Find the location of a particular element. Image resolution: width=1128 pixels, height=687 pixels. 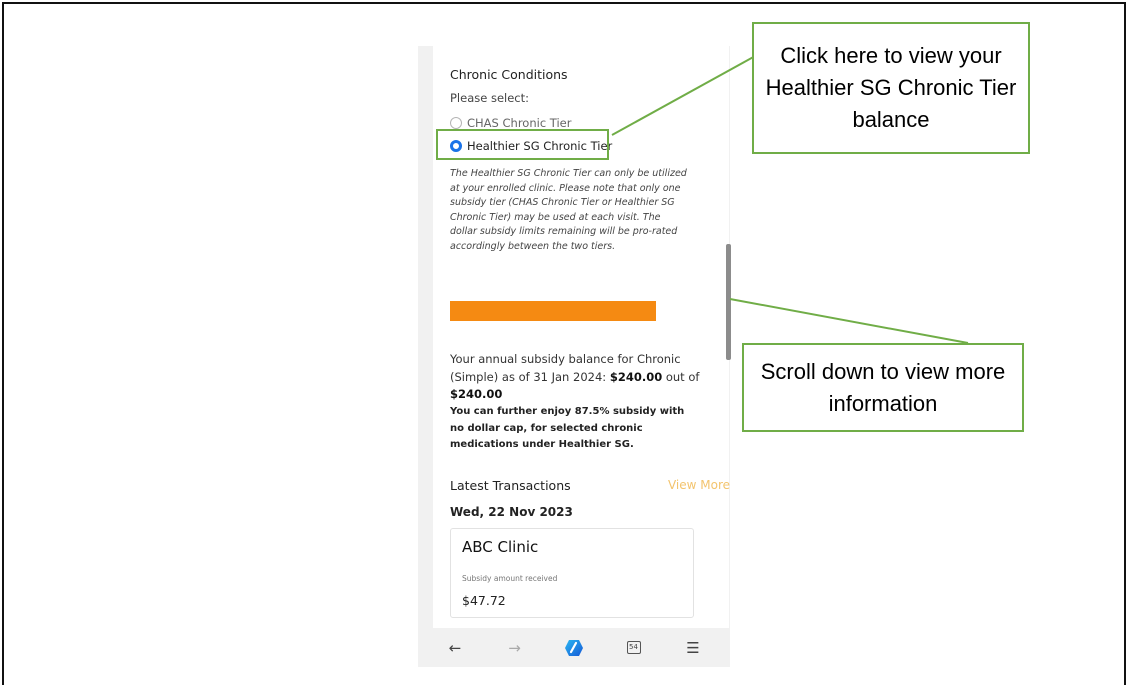

select-prompt: Please select: is located at coordinates (490, 98).